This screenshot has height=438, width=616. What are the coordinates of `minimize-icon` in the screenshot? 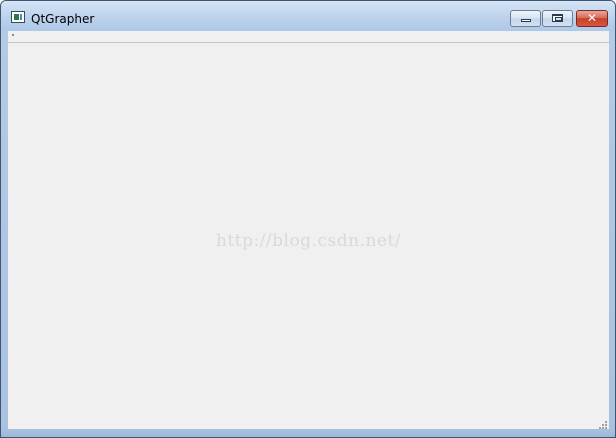 It's located at (526, 20).